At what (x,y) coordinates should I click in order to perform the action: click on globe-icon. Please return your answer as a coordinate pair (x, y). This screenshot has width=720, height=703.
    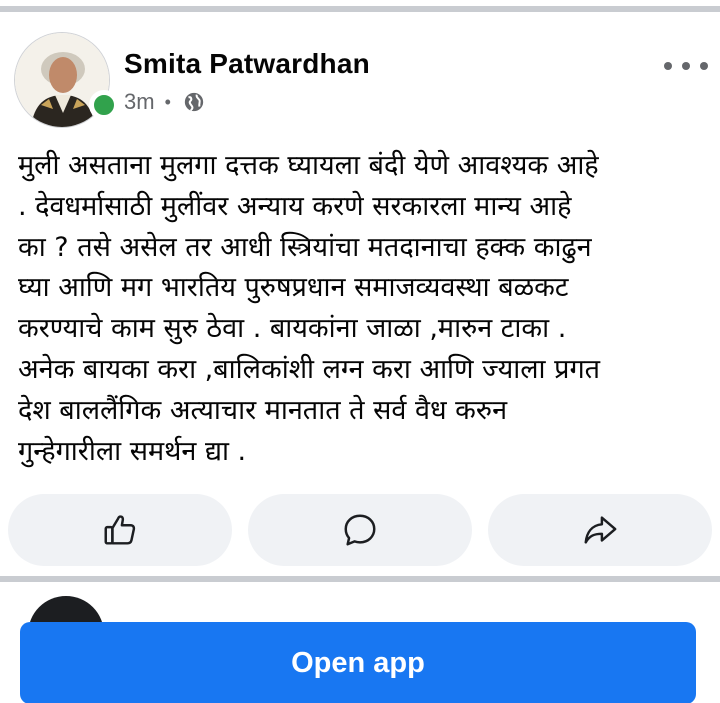
    Looking at the image, I should click on (194, 102).